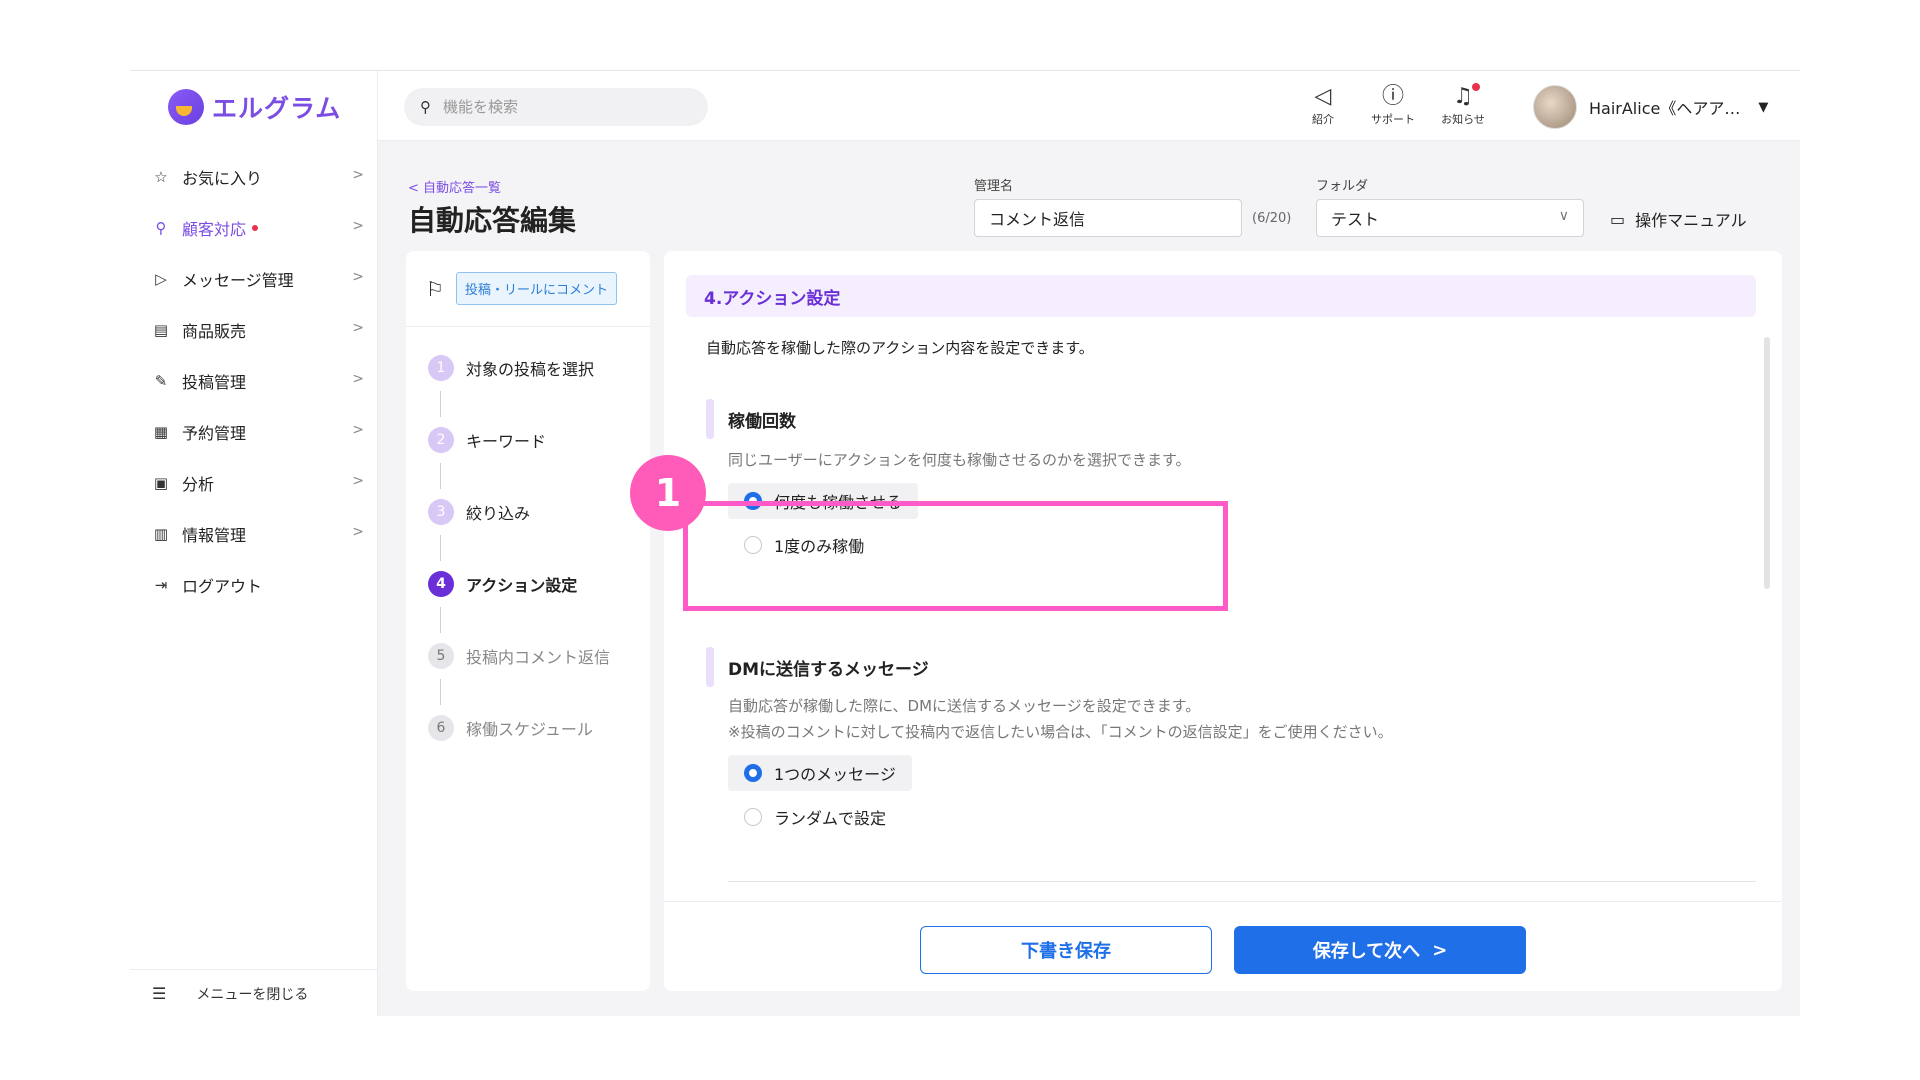 The image size is (1920, 1080). I want to click on step-2: 2 キーワード, so click(487, 440).